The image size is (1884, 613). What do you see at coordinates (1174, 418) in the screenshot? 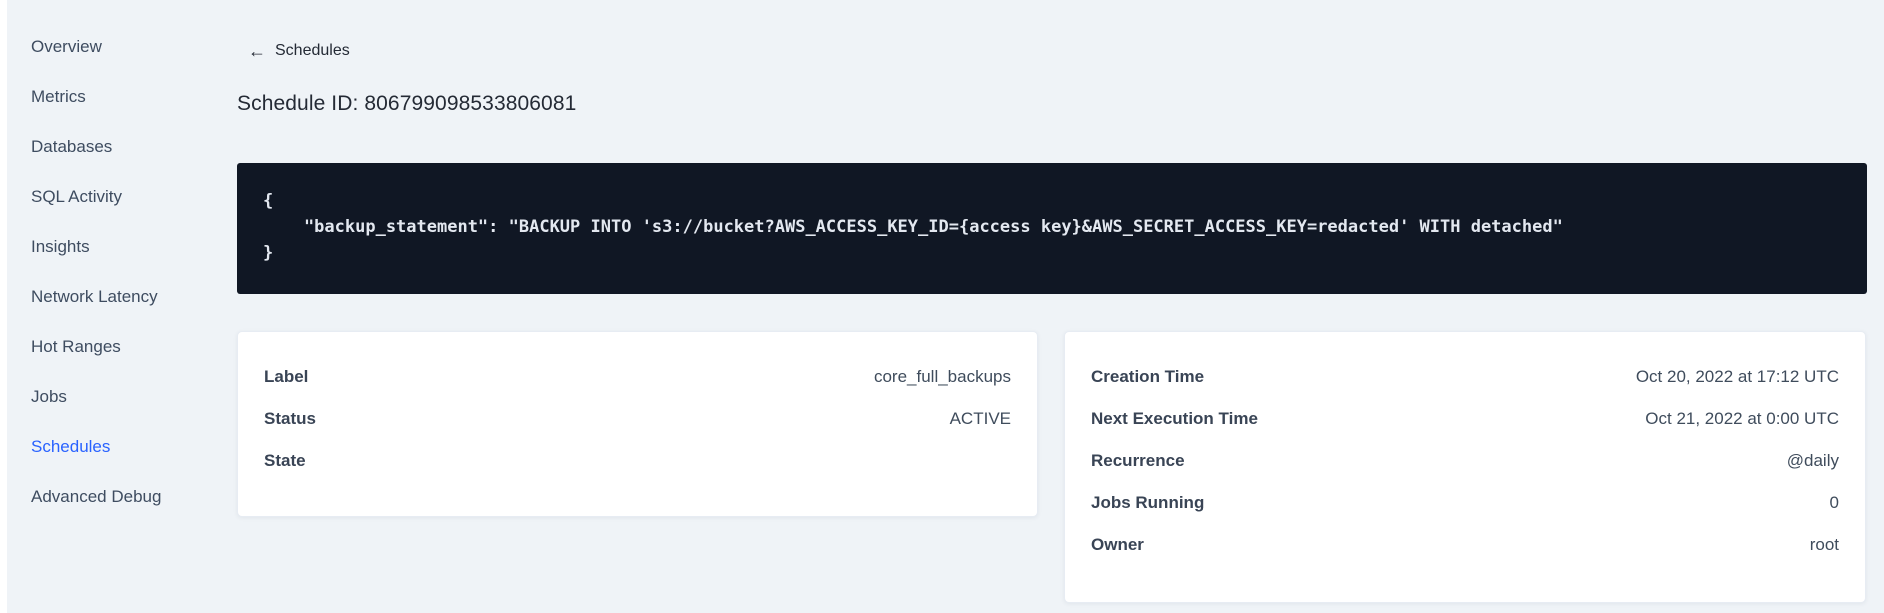
I see `row-next-execution-time-key: Next Execution Time` at bounding box center [1174, 418].